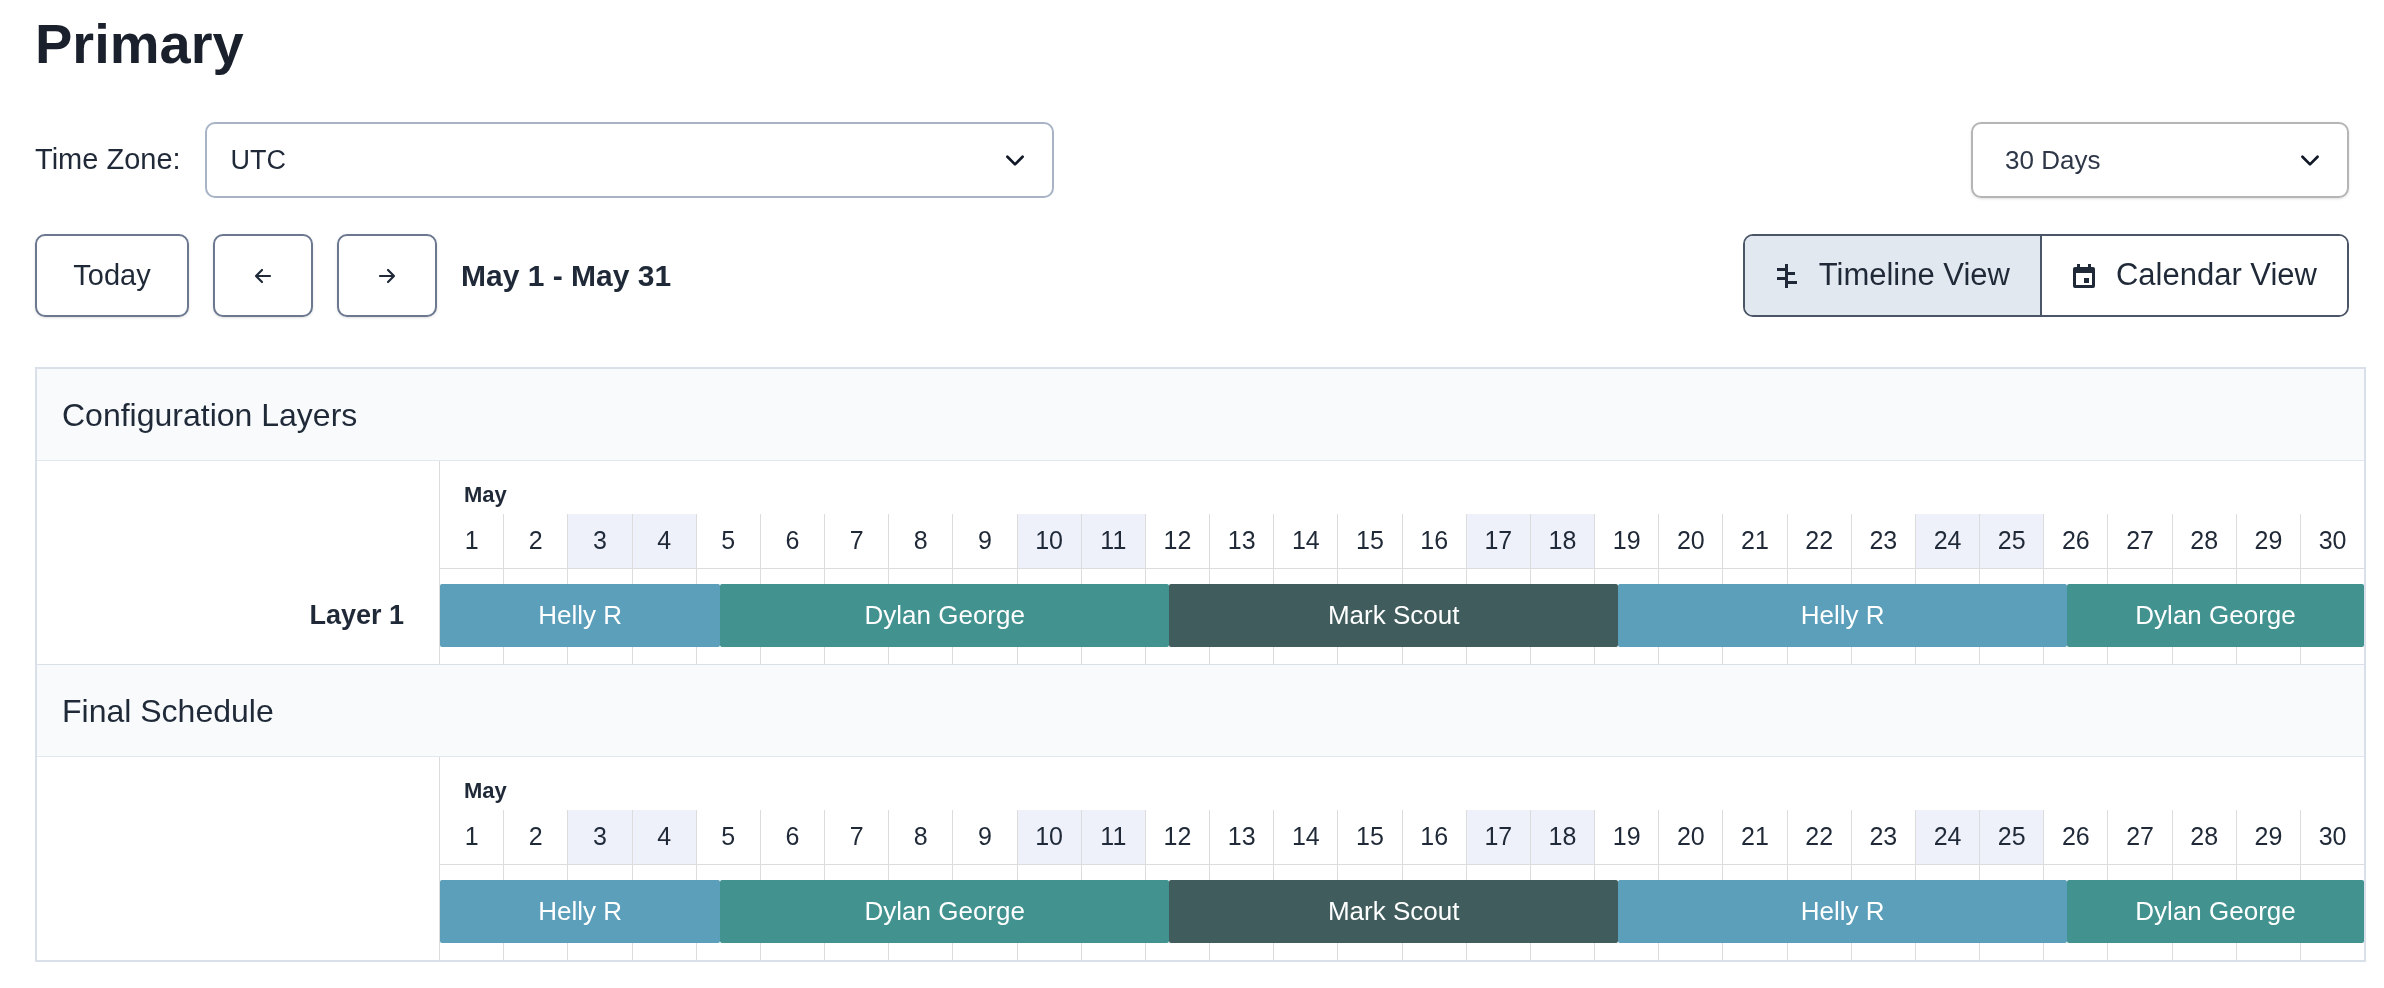  I want to click on date-range: May 1 - May 31, so click(566, 276).